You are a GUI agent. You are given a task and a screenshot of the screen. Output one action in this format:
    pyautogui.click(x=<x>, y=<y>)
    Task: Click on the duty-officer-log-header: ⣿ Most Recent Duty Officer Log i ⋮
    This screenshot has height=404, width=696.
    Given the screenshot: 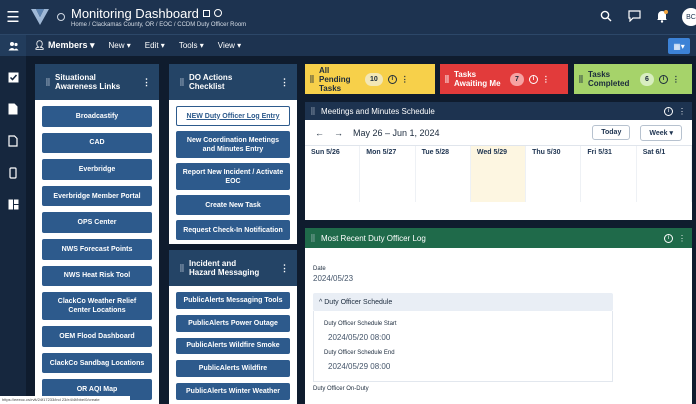 What is the action you would take?
    pyautogui.click(x=498, y=238)
    